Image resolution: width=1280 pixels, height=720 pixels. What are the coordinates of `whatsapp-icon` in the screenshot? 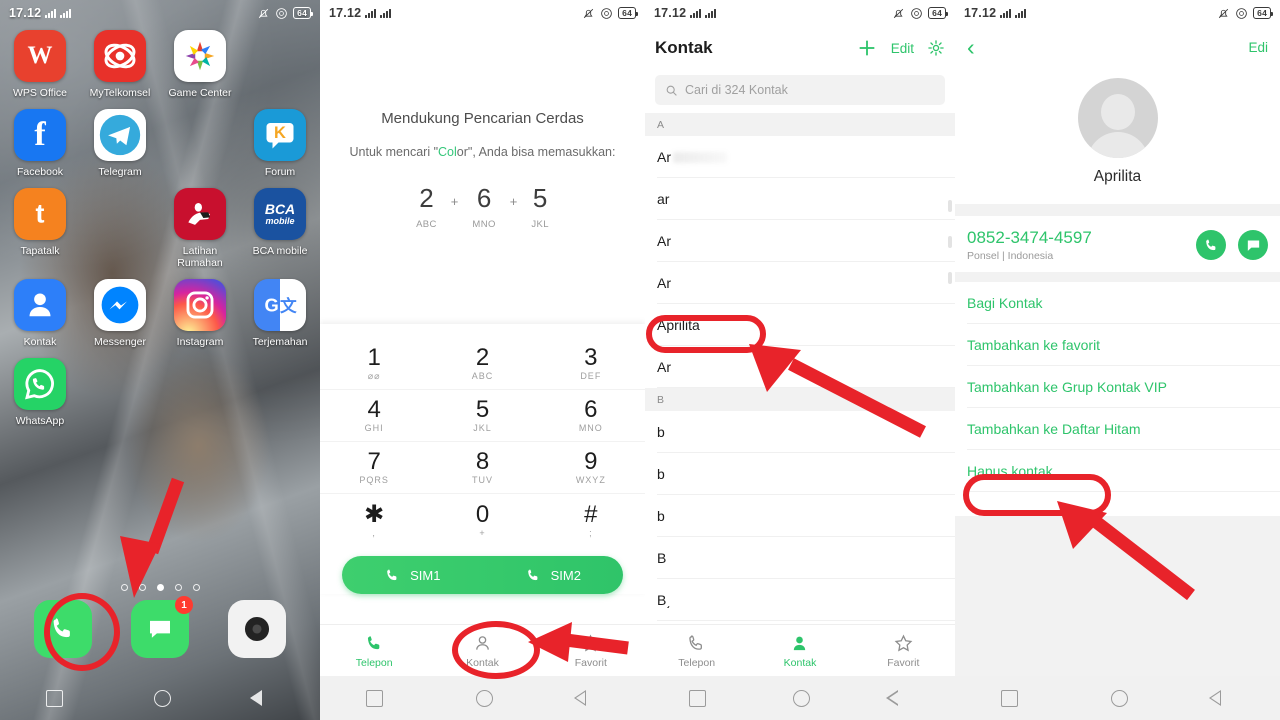 It's located at (40, 384).